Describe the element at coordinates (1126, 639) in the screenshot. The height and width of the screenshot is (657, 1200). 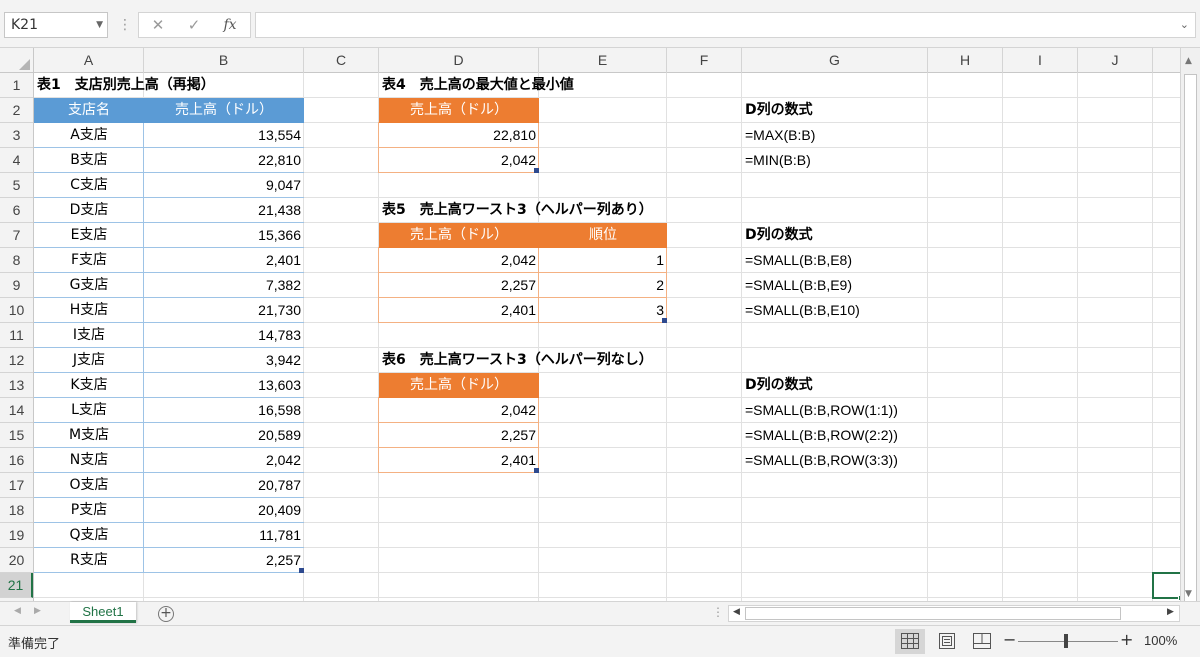
I see `zoom-in-button: +` at that location.